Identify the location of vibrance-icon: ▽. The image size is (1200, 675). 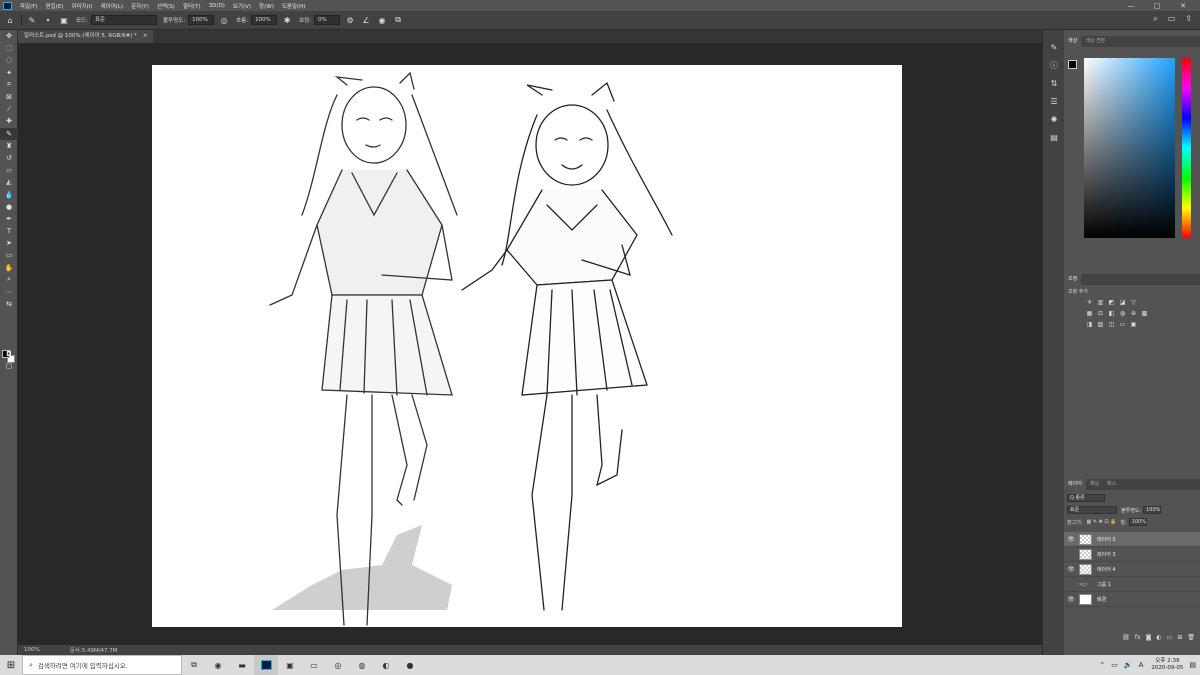
(1133, 302).